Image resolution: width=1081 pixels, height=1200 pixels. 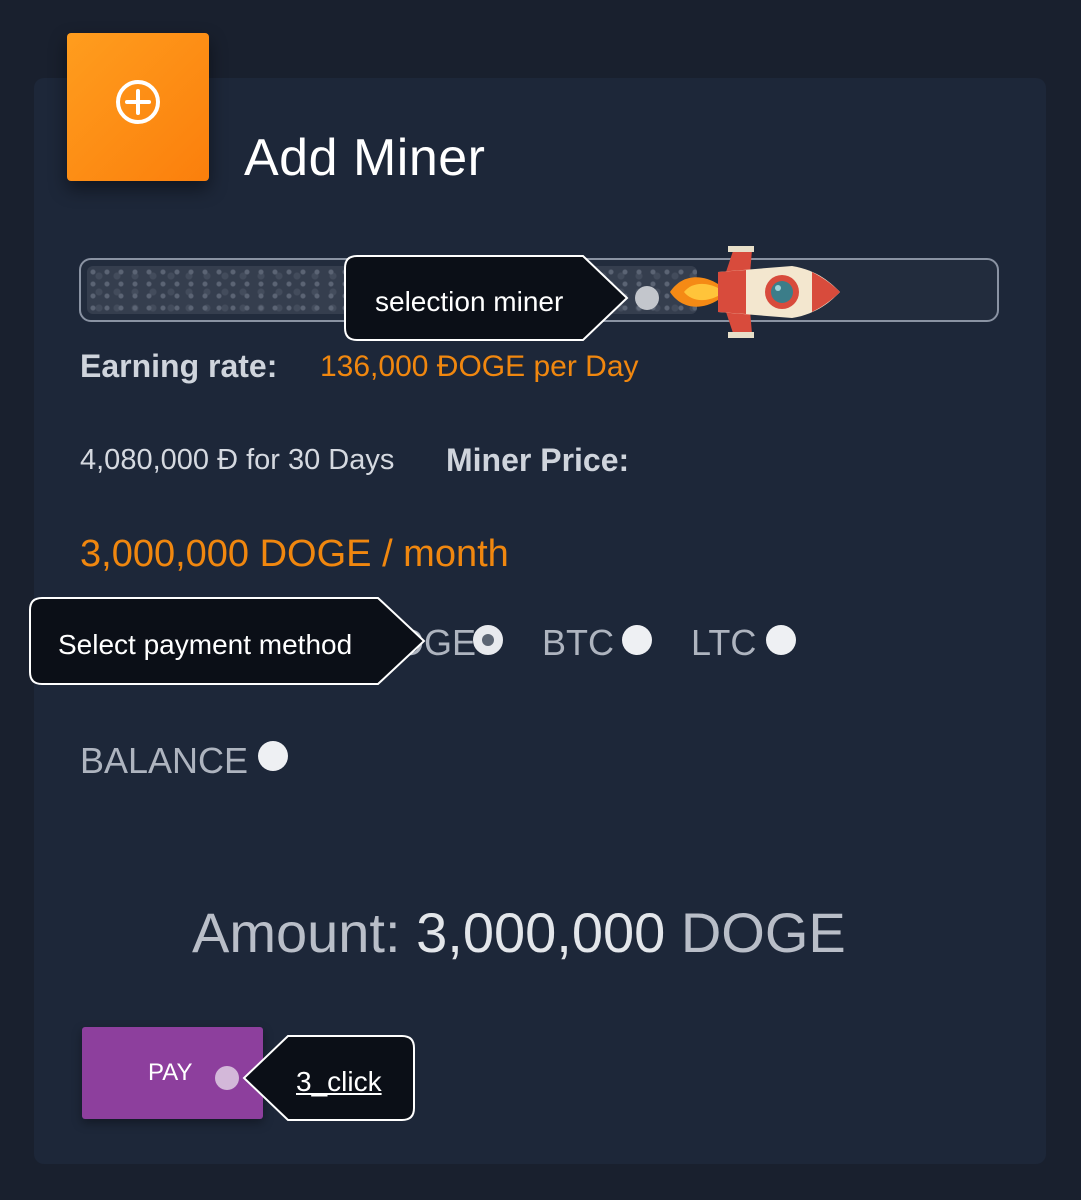 What do you see at coordinates (469, 301) in the screenshot?
I see `slider-tooltip-text: selection miner` at bounding box center [469, 301].